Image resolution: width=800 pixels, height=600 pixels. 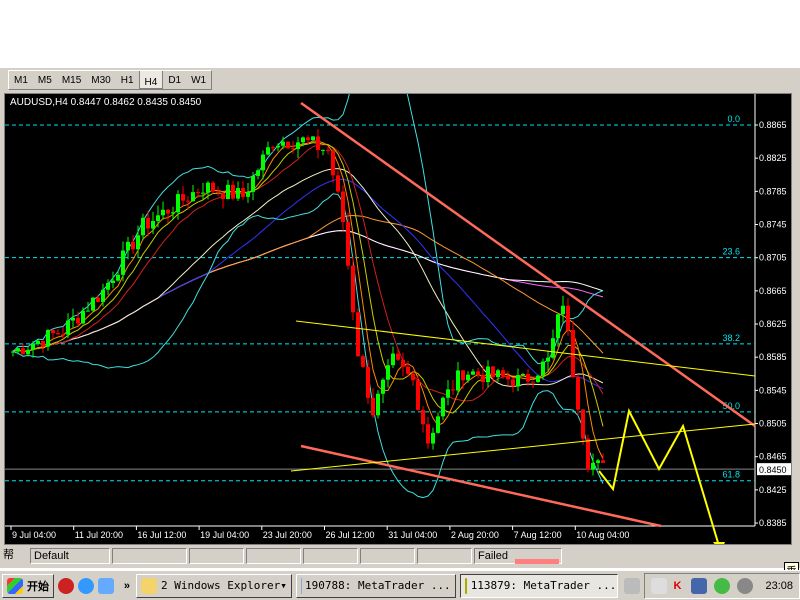 What do you see at coordinates (149, 585) in the screenshot?
I see `folder-icon` at bounding box center [149, 585].